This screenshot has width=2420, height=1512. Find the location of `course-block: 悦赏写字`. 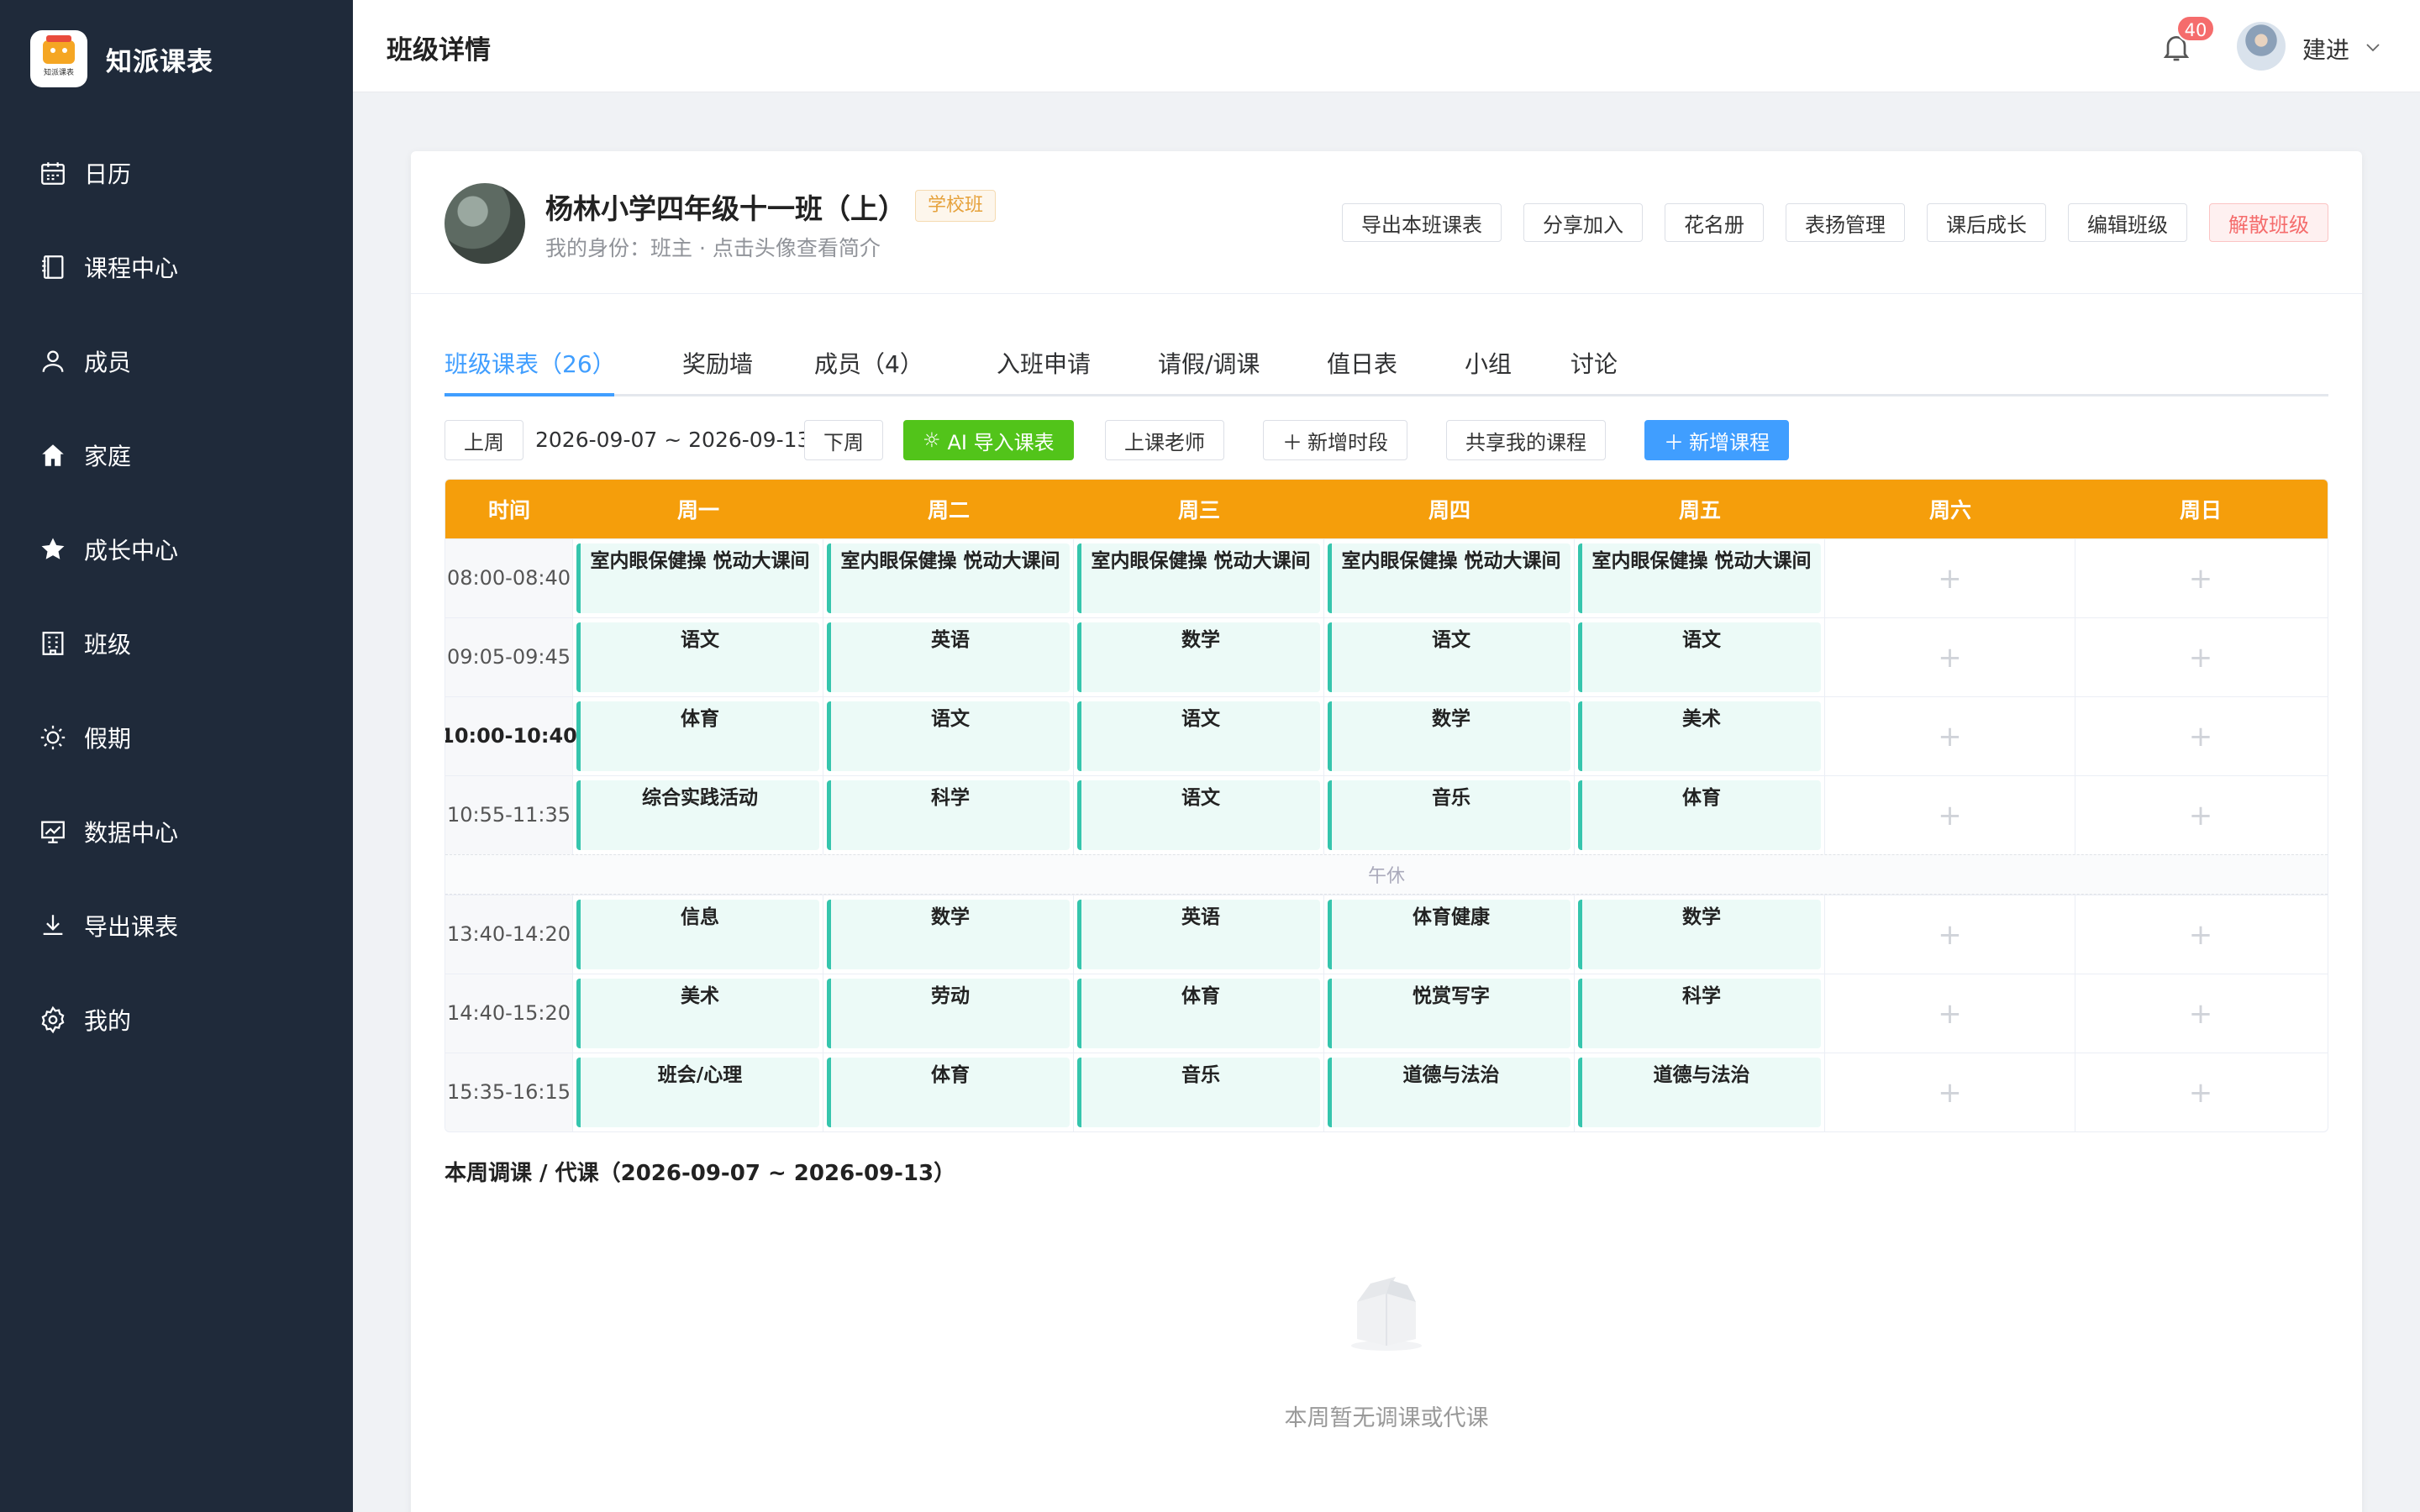

course-block: 悦赏写字 is located at coordinates (1449, 1013).